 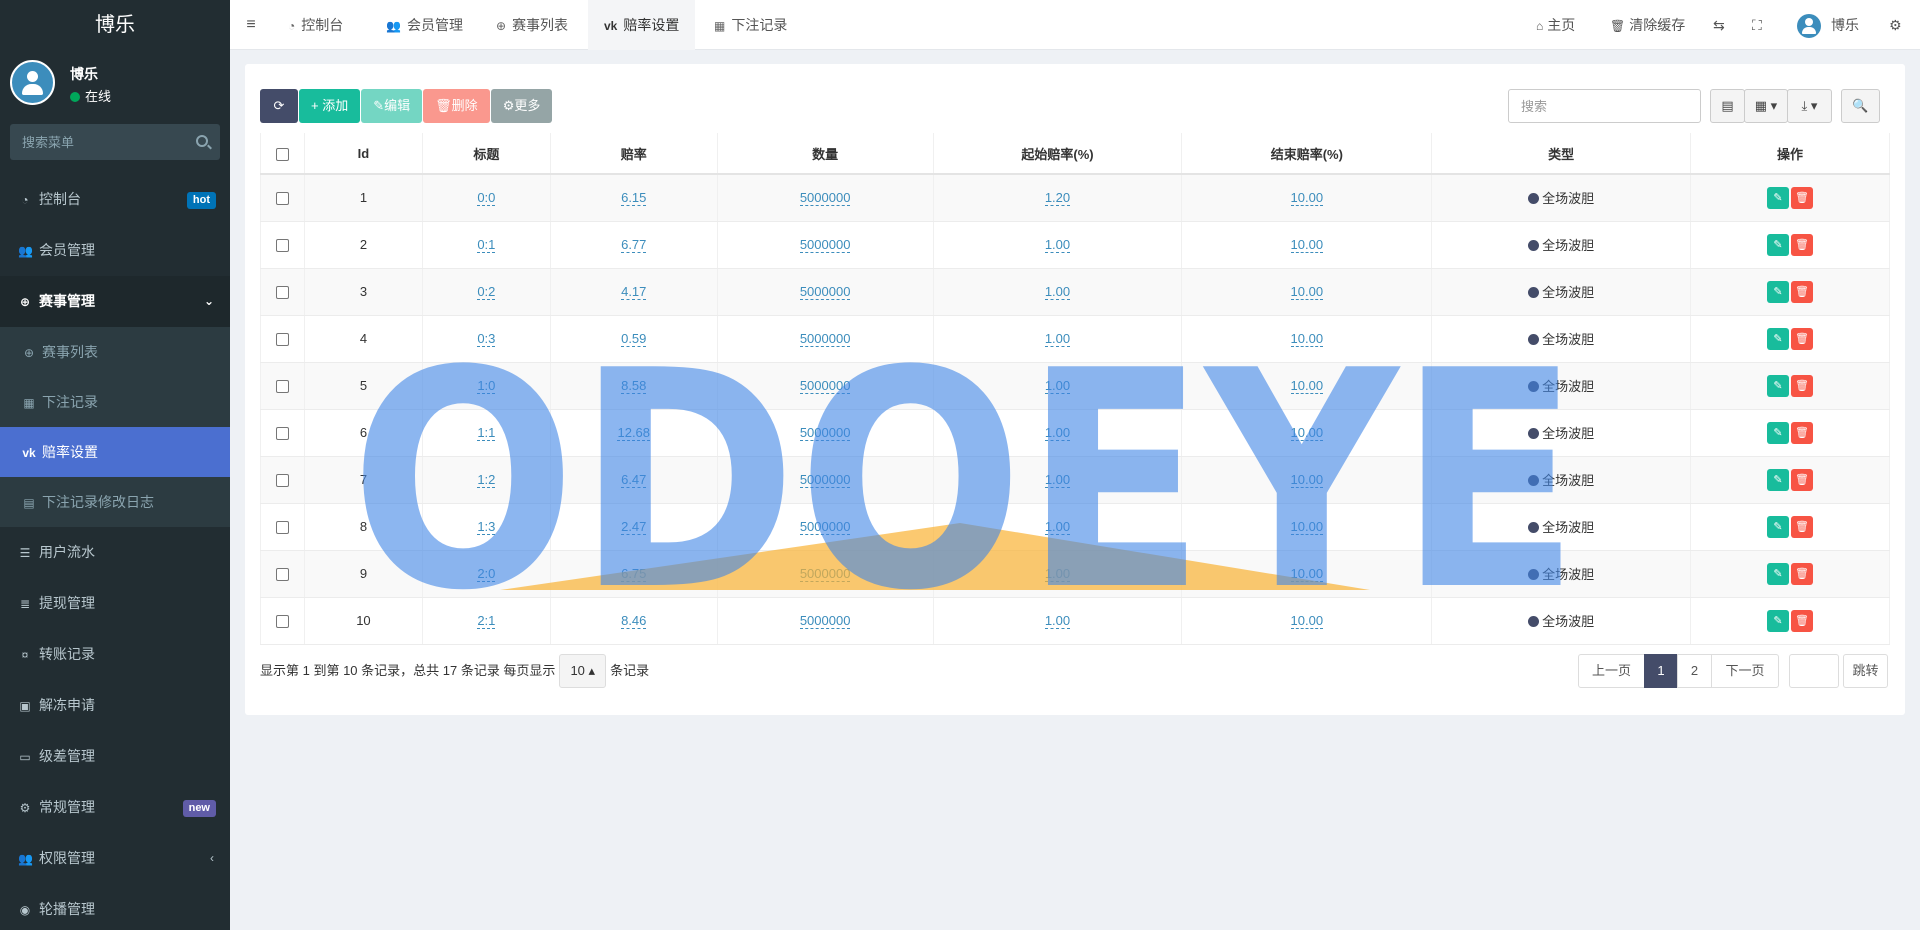 What do you see at coordinates (1745, 671) in the screenshot?
I see `next-page-button: 下一页` at bounding box center [1745, 671].